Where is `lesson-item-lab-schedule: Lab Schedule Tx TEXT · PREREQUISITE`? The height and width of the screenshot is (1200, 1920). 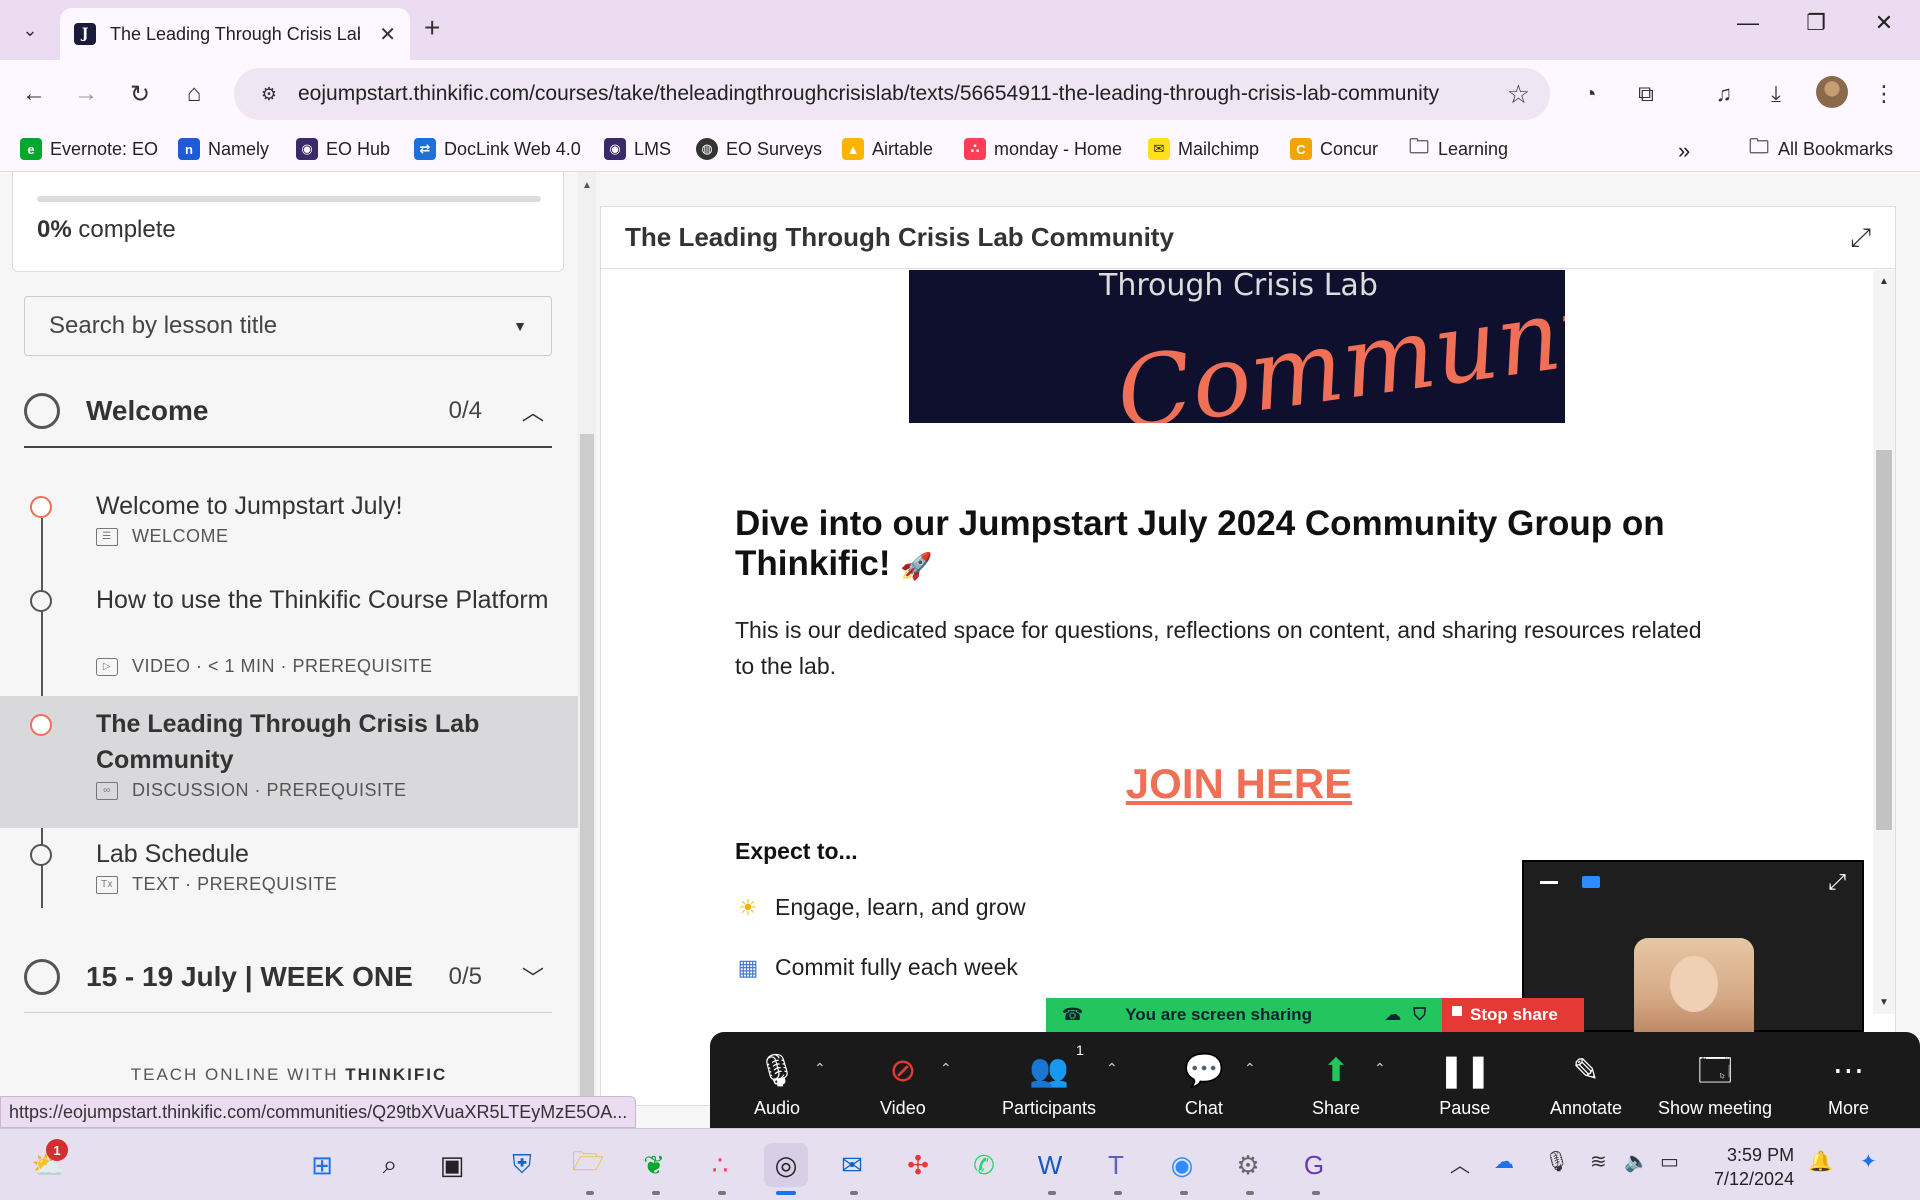
lesson-item-lab-schedule: Lab Schedule Tx TEXT · PREREQUISITE is located at coordinates (289, 876).